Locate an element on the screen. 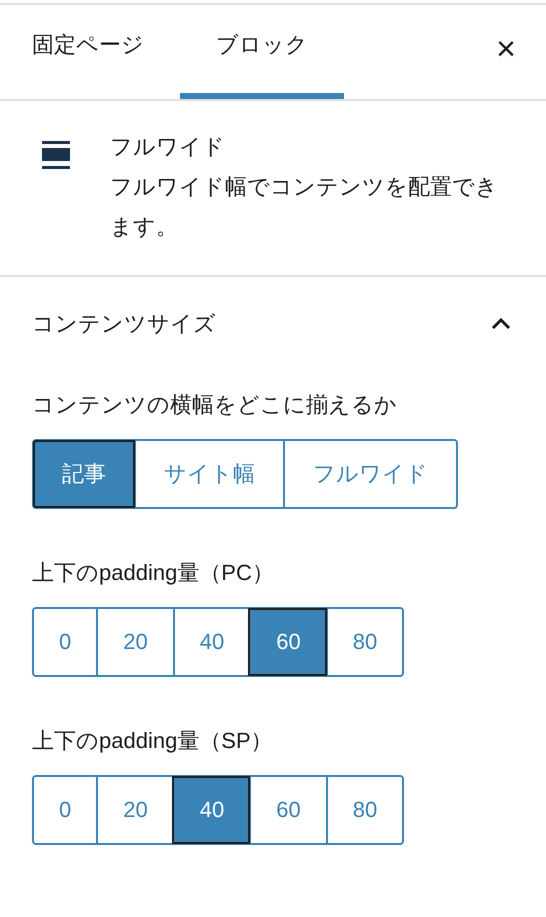 The width and height of the screenshot is (546, 917). option-button: 60 is located at coordinates (287, 642).